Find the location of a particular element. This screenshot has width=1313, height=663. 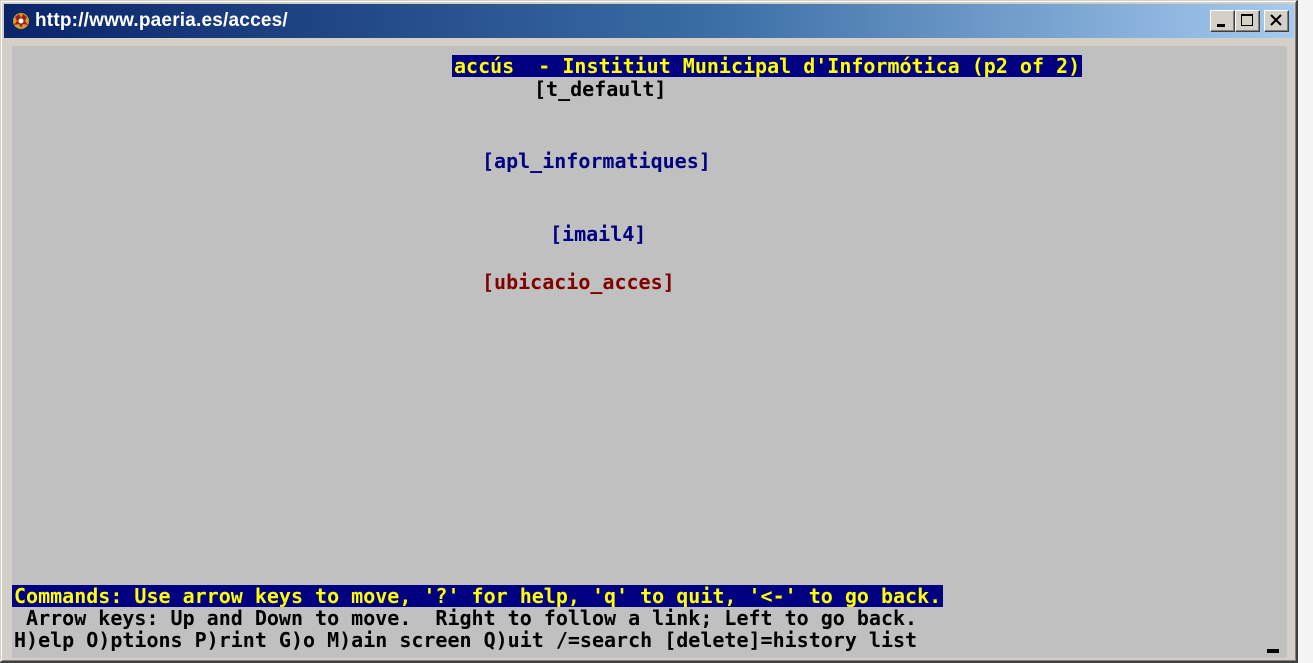

maximize-button is located at coordinates (1247, 21).